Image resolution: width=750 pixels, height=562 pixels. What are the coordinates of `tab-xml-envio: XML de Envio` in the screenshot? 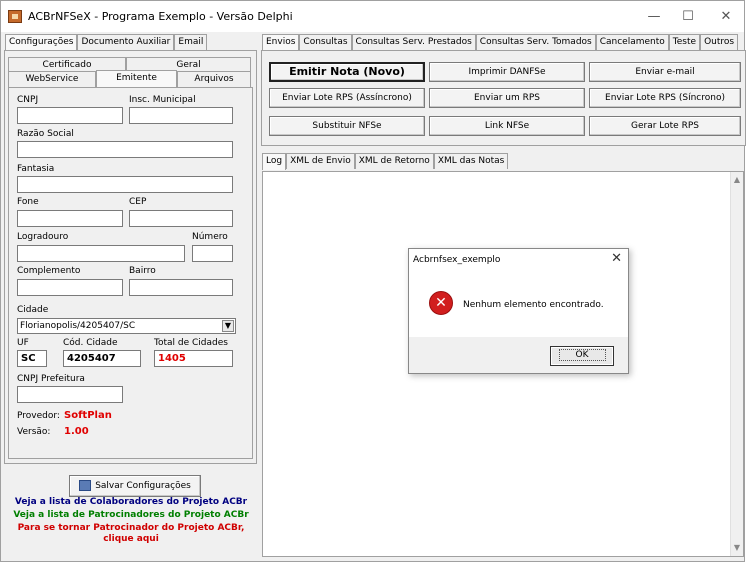 It's located at (320, 161).